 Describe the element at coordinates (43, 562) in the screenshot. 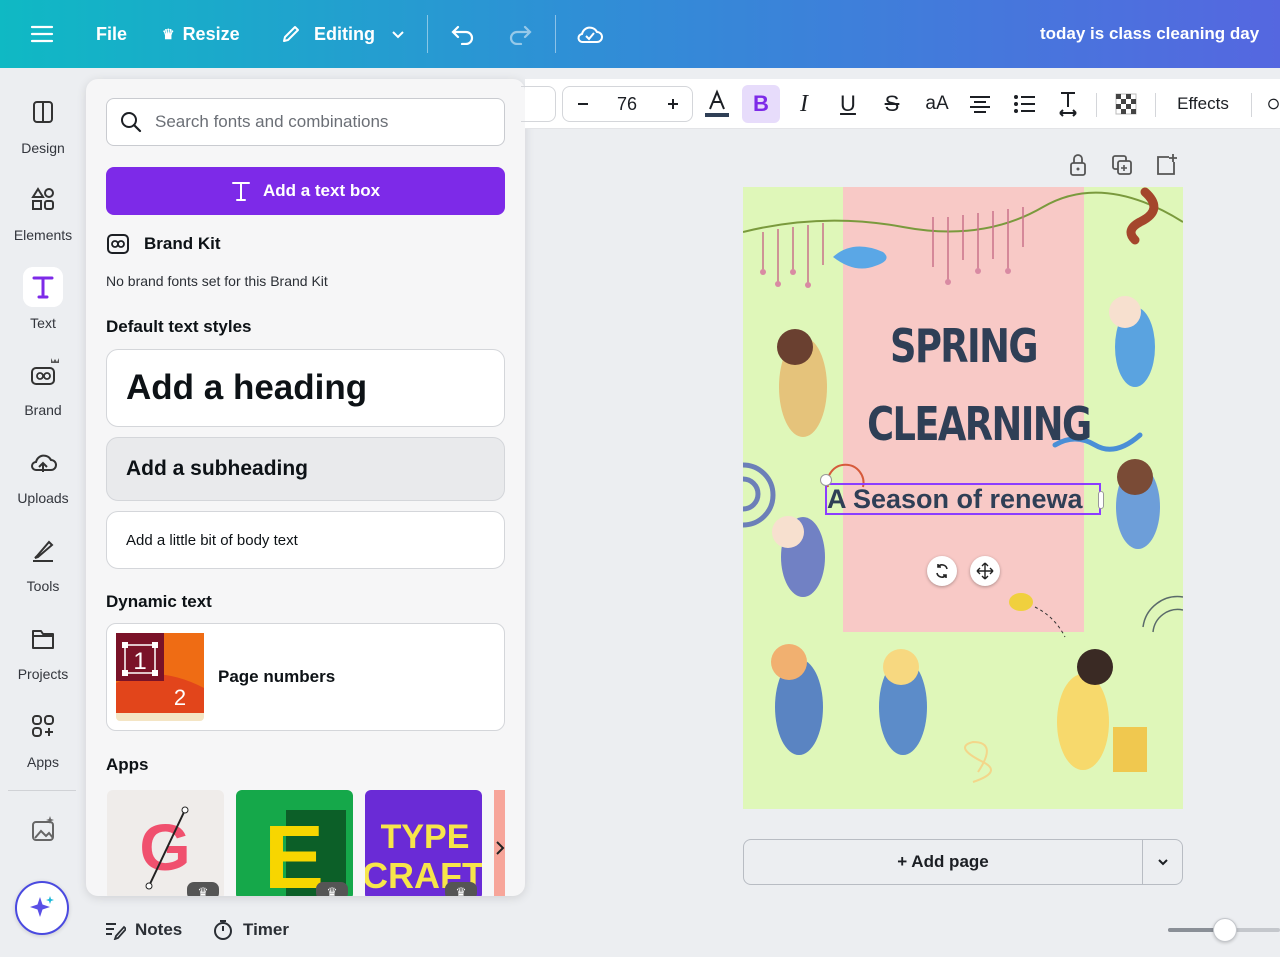

I see `rail-item-tools: Tools` at that location.